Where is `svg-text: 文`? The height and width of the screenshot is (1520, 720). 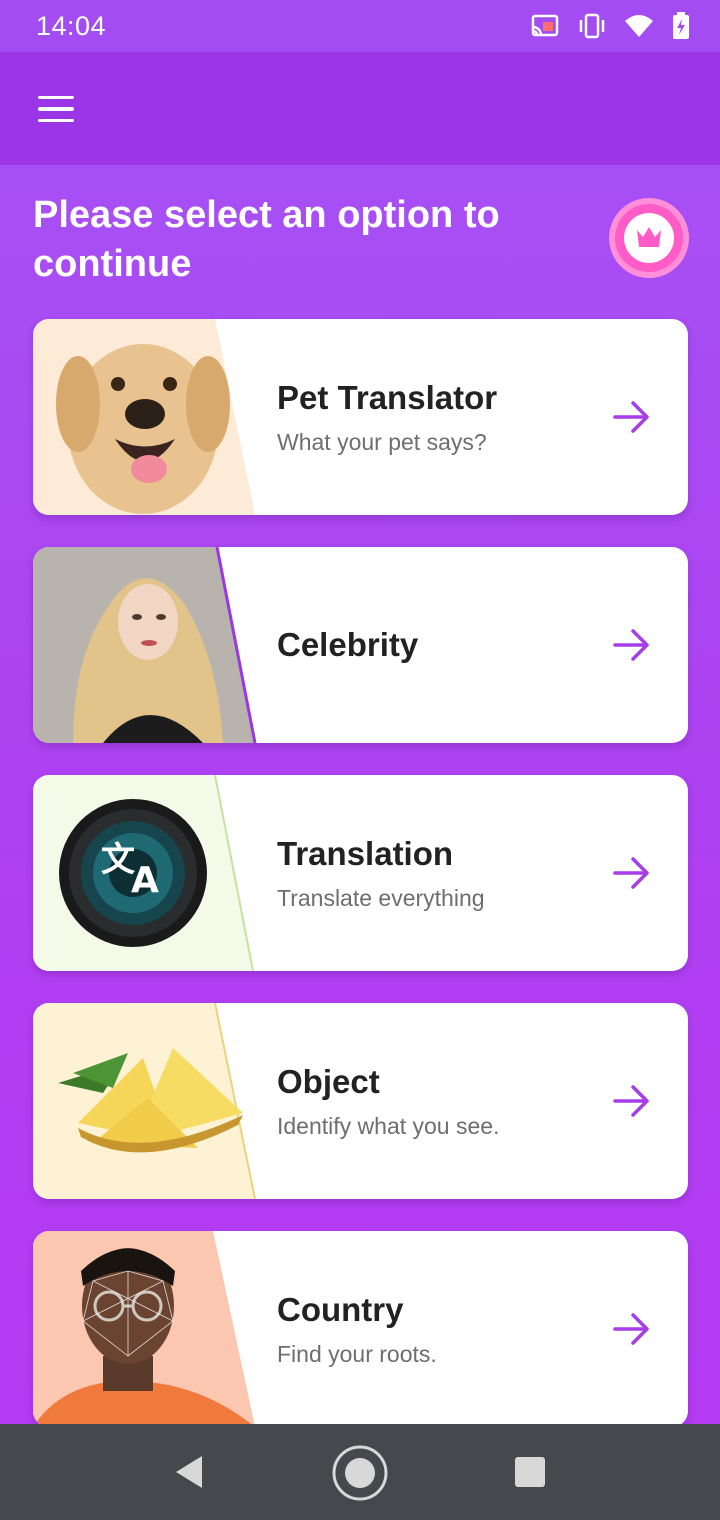
svg-text: 文 is located at coordinates (118, 860).